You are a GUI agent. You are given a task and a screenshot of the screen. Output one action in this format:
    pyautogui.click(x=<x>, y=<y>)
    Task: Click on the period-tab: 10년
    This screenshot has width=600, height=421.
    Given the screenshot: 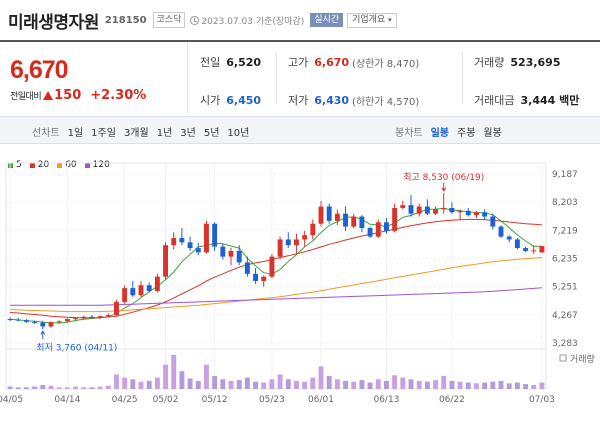 What is the action you would take?
    pyautogui.click(x=238, y=131)
    